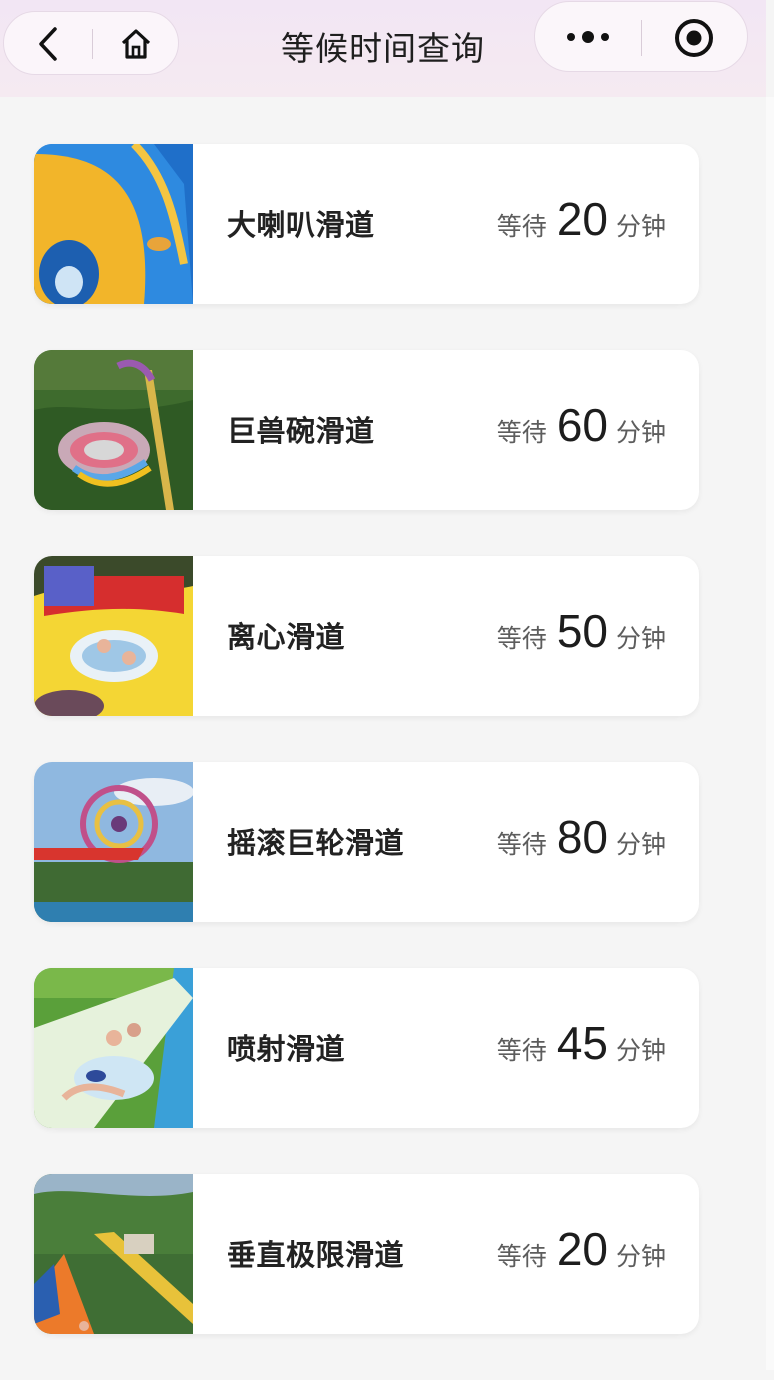 This screenshot has height=1380, width=774. I want to click on wait-minutes: 50, so click(582, 631).